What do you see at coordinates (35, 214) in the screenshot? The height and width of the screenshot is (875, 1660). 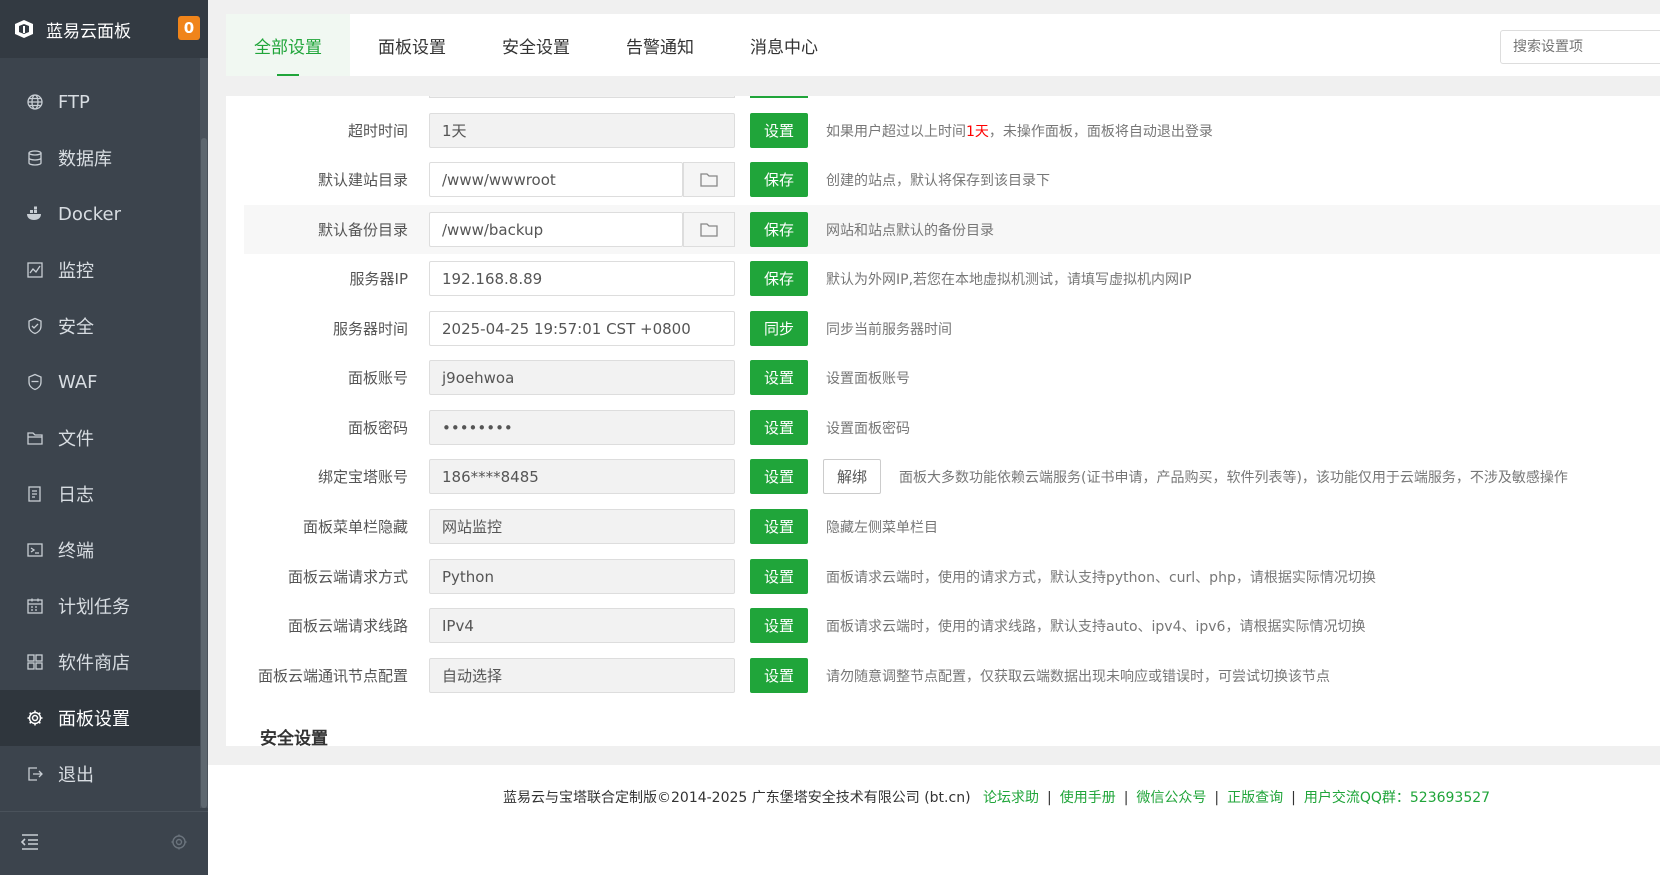 I see `docker-icon` at bounding box center [35, 214].